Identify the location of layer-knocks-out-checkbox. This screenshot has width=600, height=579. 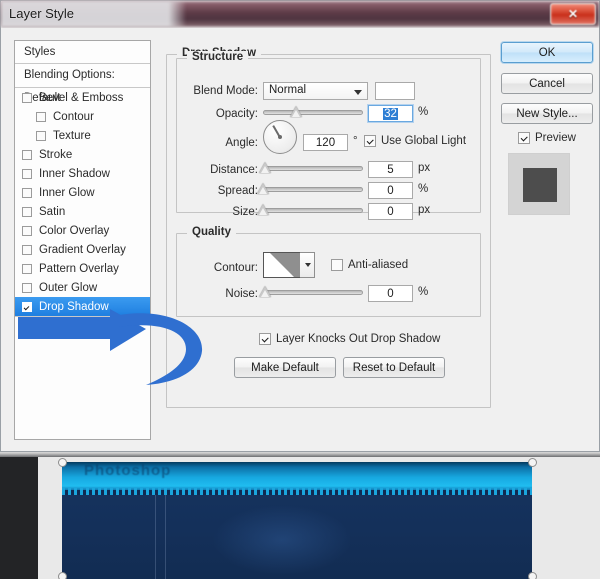
(265, 339).